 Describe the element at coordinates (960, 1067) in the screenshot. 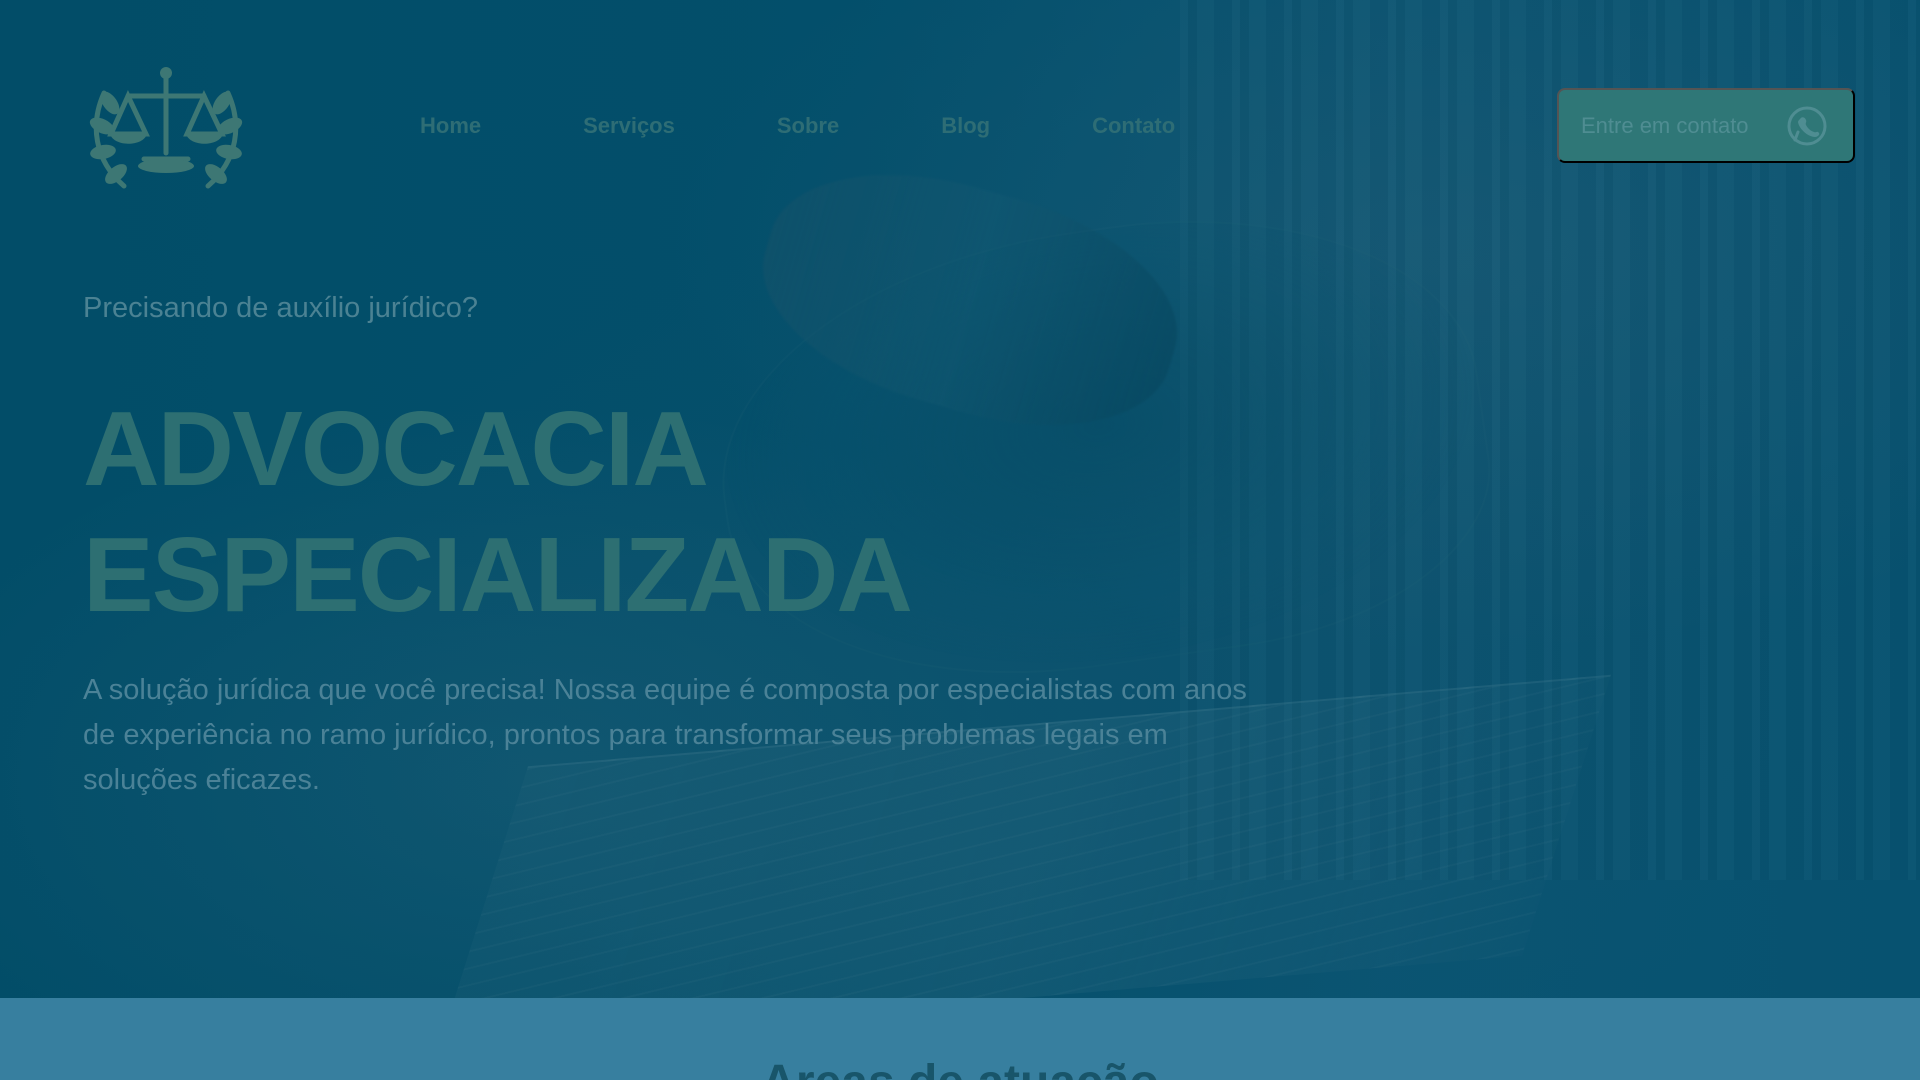

I see `practice-areas-title: Areas de atuação` at that location.